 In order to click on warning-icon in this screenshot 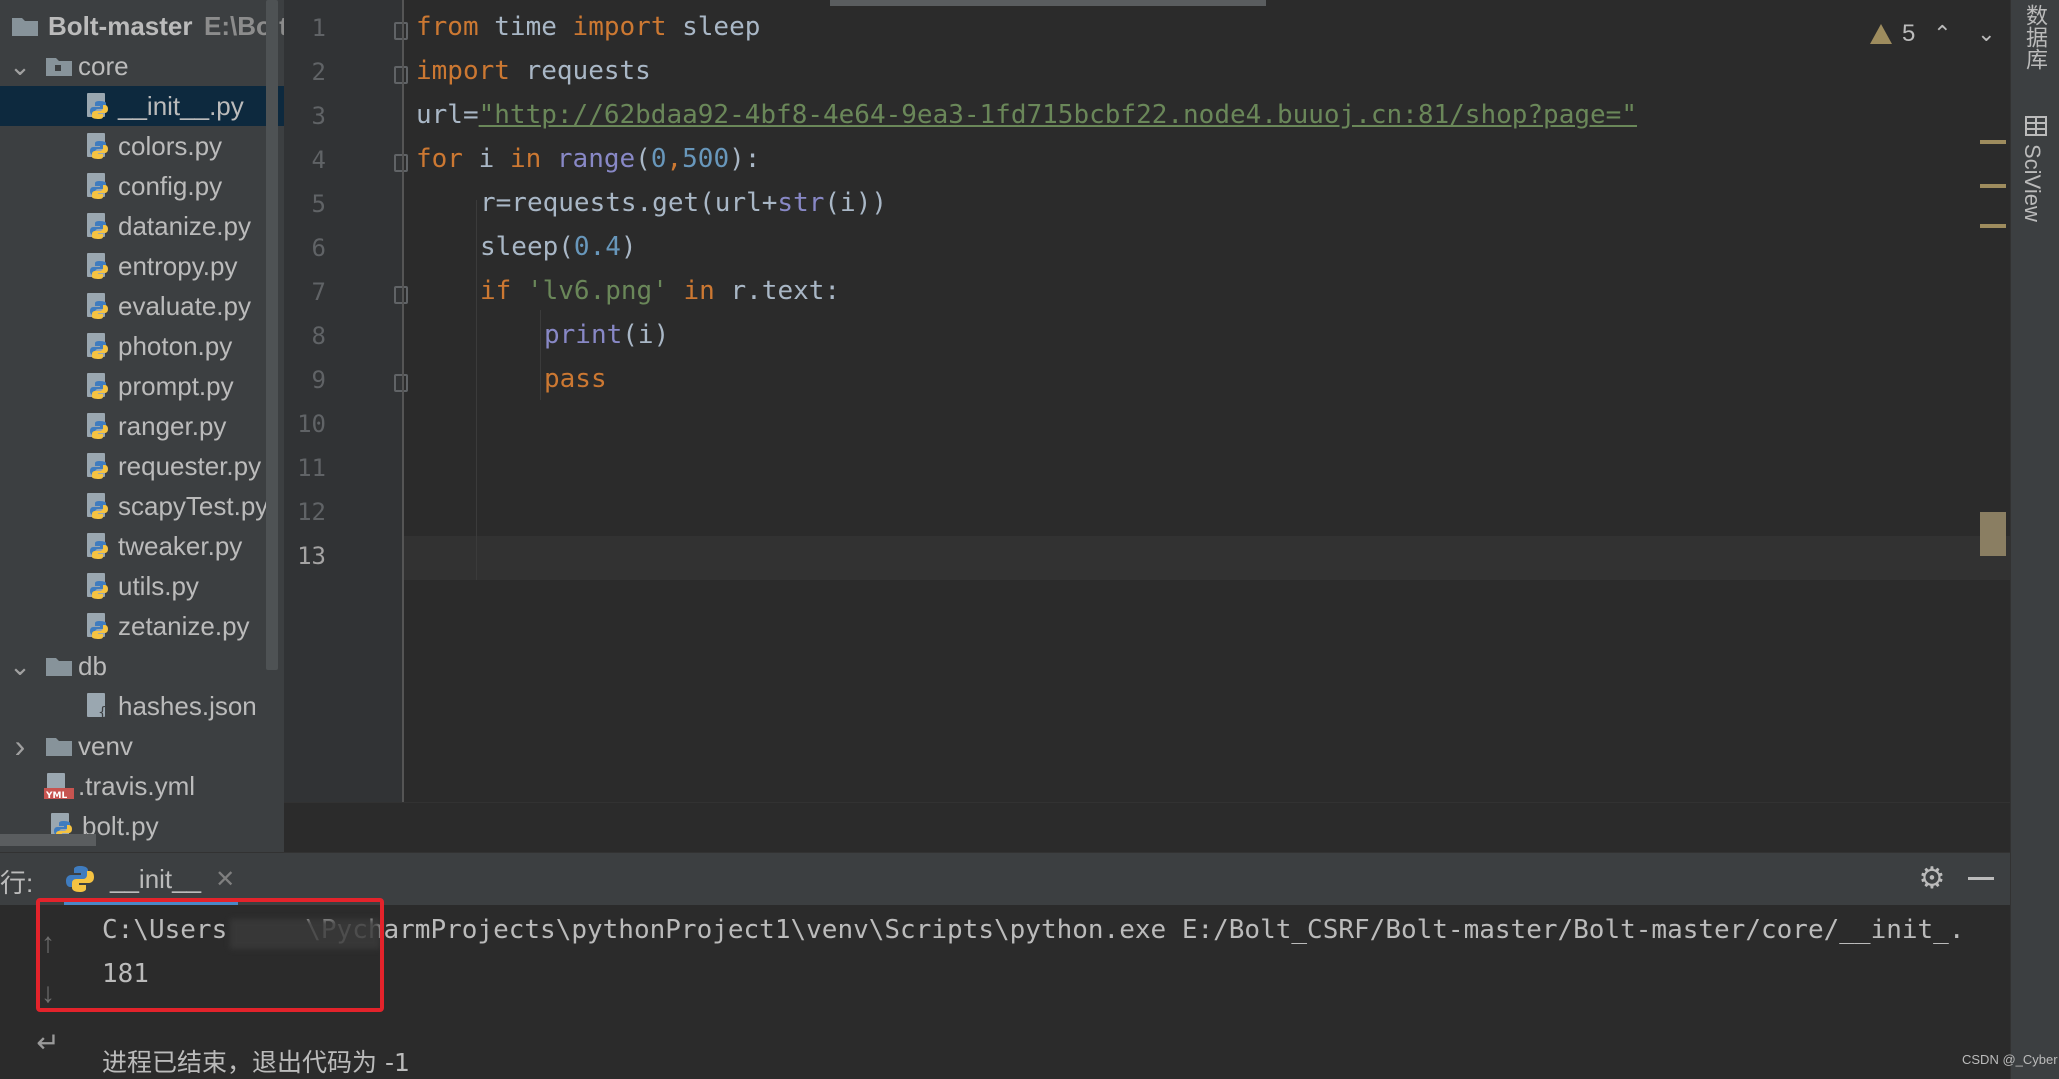, I will do `click(1881, 34)`.